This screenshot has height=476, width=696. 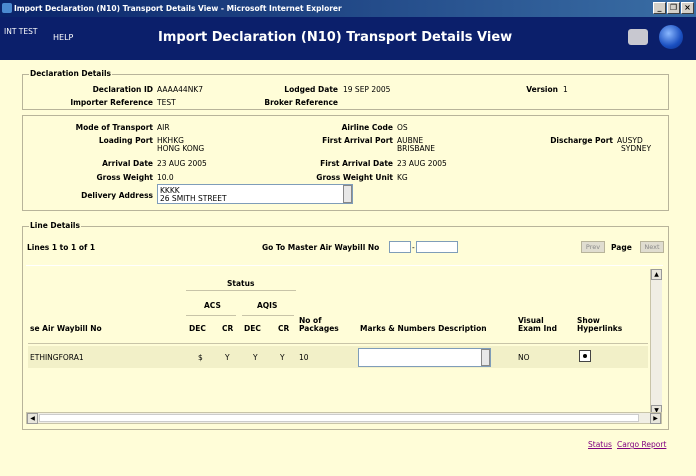 I want to click on ie-logo-icon, so click(x=7, y=8).